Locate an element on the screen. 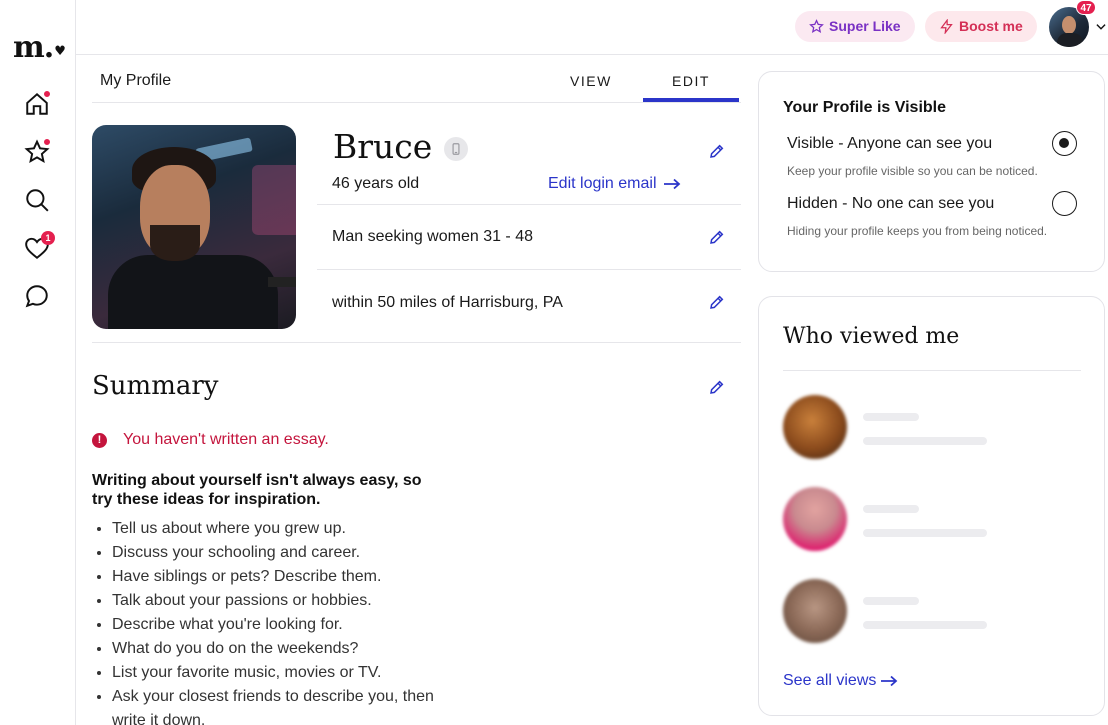  summary-title: Summary is located at coordinates (155, 386).